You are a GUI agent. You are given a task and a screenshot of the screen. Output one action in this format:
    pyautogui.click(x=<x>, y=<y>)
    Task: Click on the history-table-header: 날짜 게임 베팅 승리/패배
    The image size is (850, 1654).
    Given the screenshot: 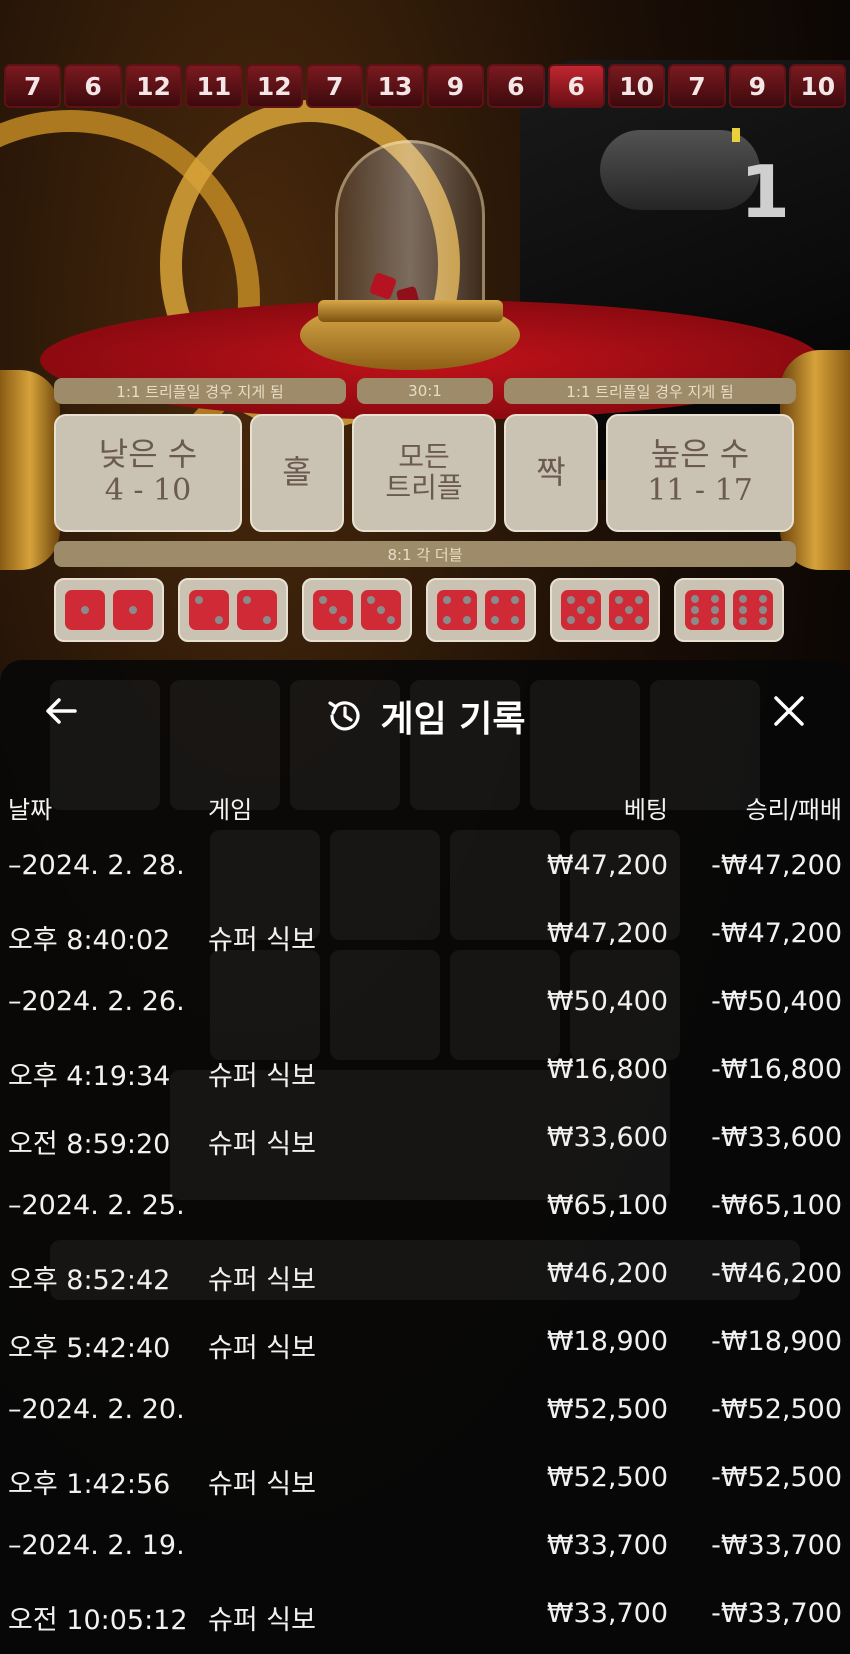 What is the action you would take?
    pyautogui.click(x=425, y=810)
    